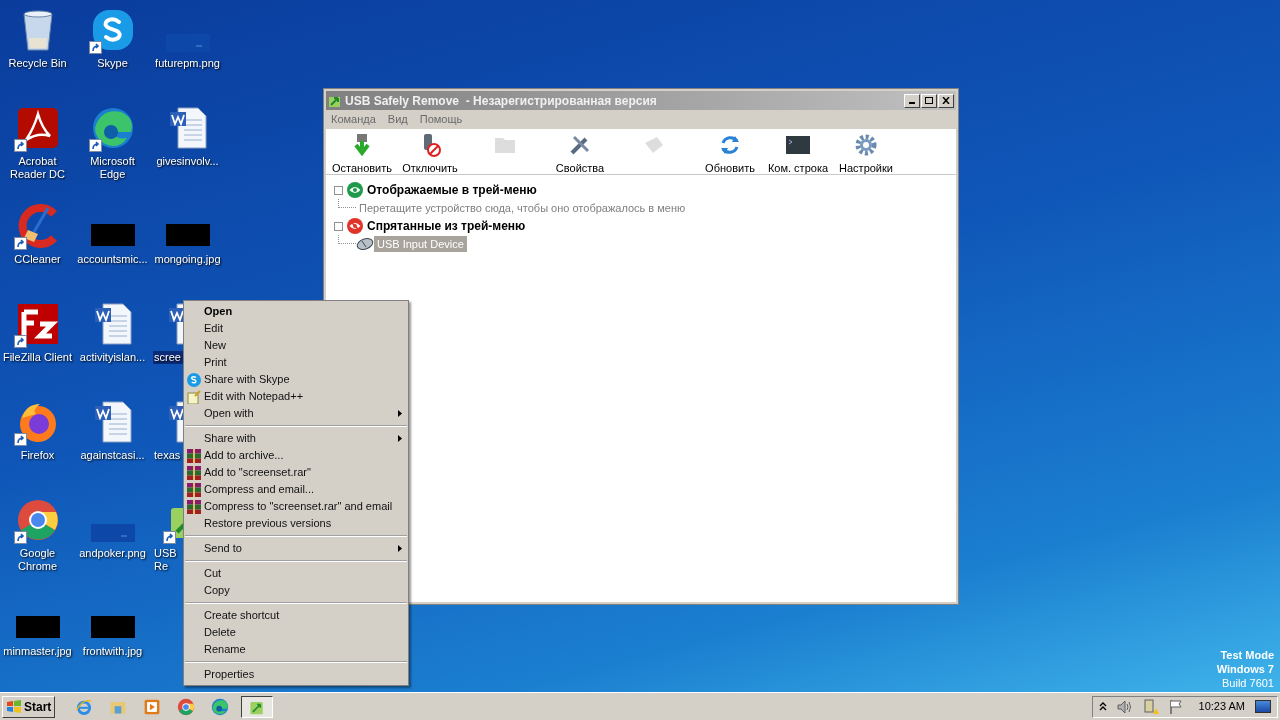 This screenshot has width=1280, height=720. What do you see at coordinates (946, 100) in the screenshot?
I see `close-button` at bounding box center [946, 100].